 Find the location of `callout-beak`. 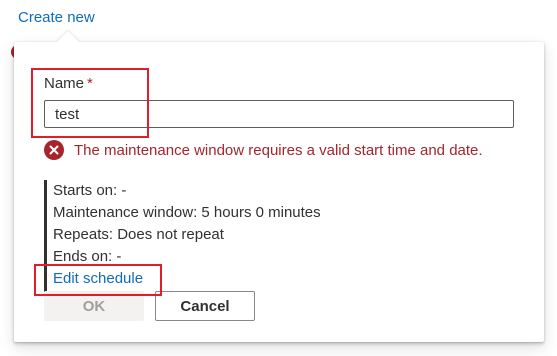

callout-beak is located at coordinates (68, 42).